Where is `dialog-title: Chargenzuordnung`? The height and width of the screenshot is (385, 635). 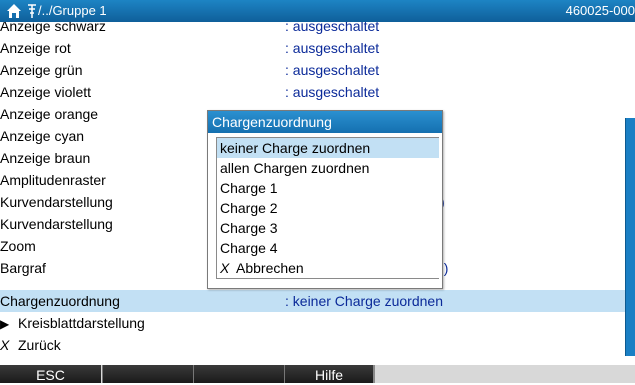 dialog-title: Chargenzuordnung is located at coordinates (325, 122).